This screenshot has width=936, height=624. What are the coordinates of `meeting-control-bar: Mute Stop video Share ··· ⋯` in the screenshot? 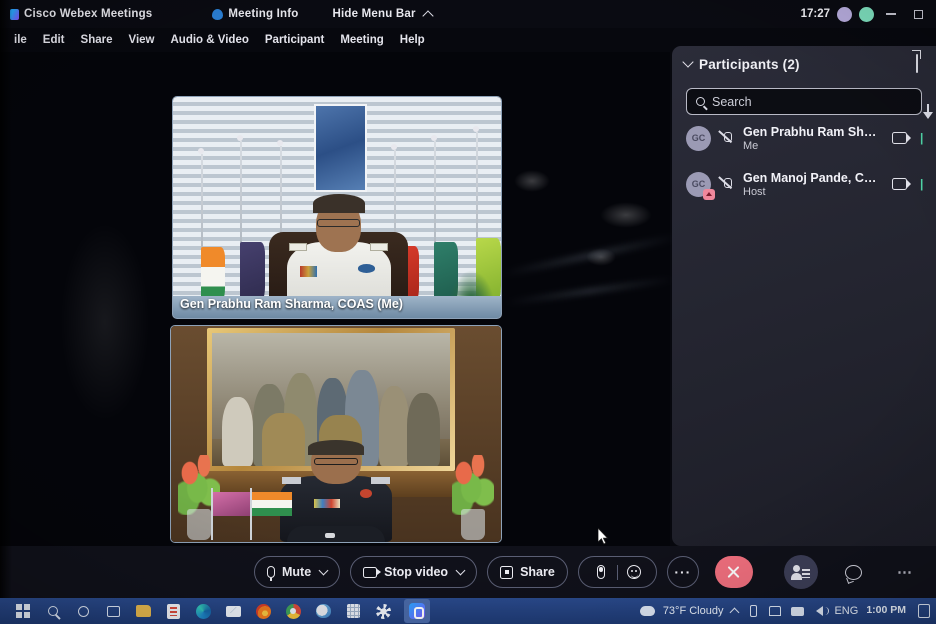 It's located at (468, 572).